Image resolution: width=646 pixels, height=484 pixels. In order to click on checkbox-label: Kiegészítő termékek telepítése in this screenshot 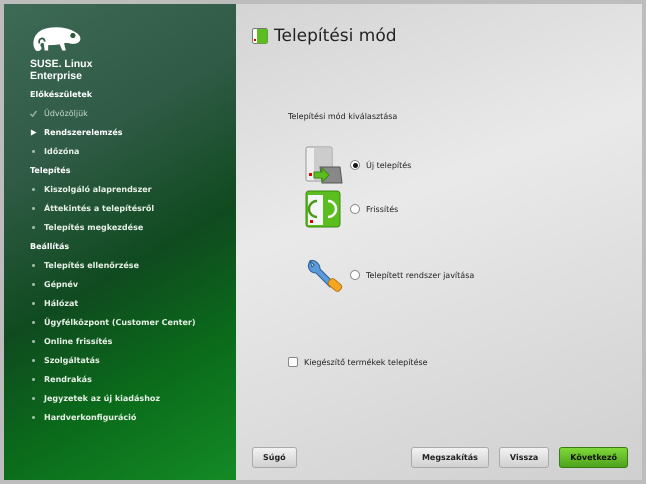, I will do `click(366, 362)`.